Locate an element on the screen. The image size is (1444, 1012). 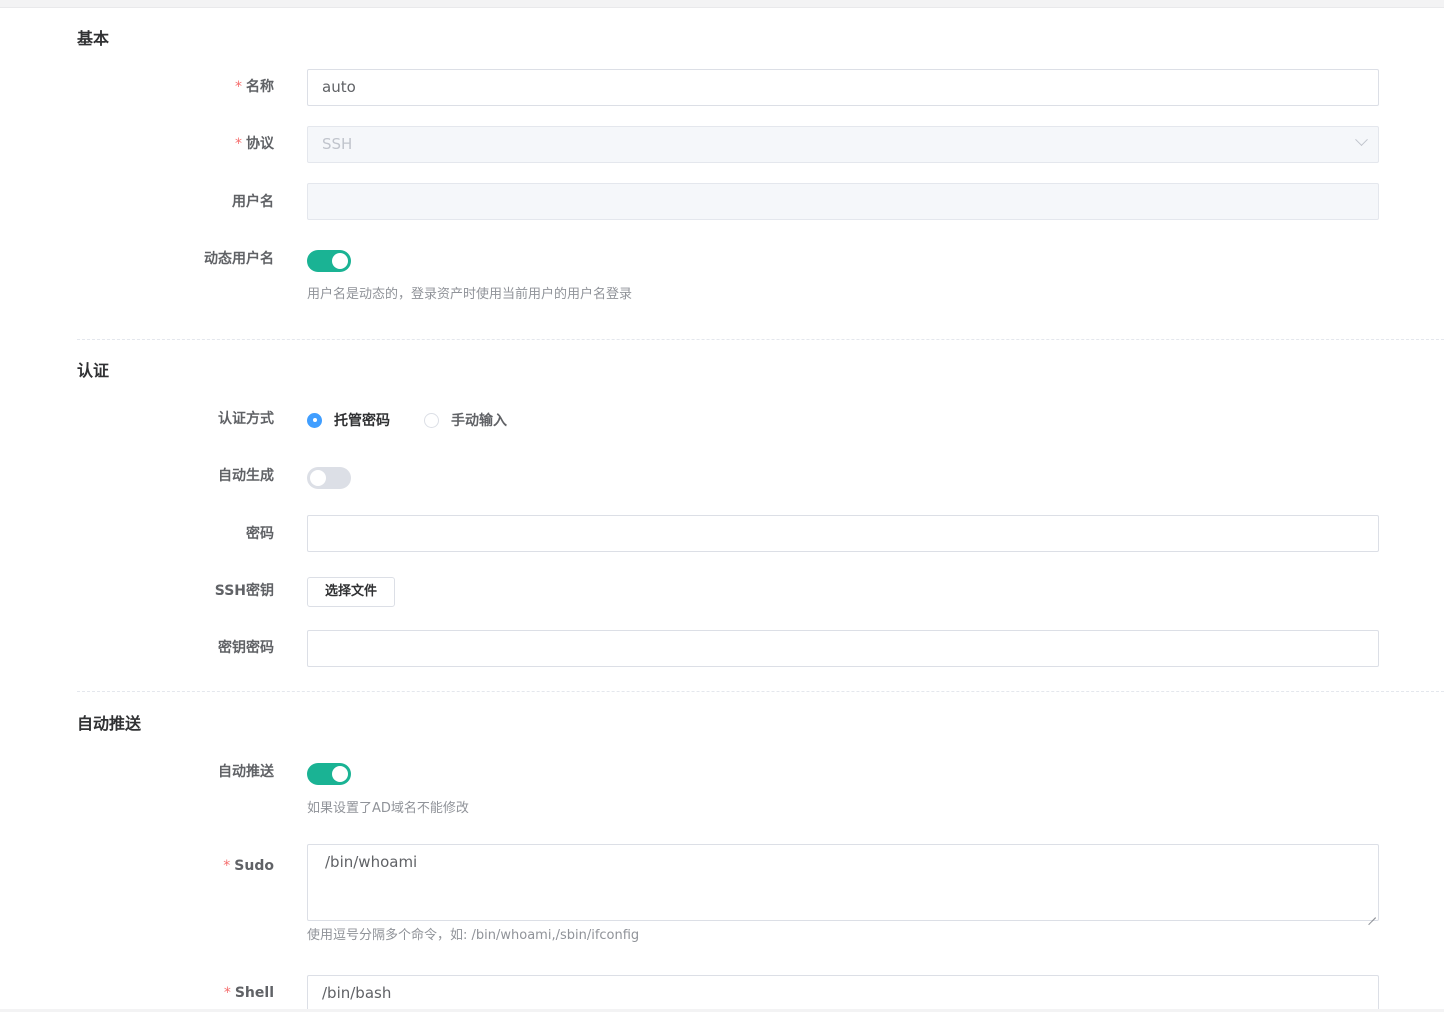
name-label: * 名称 is located at coordinates (254, 87).